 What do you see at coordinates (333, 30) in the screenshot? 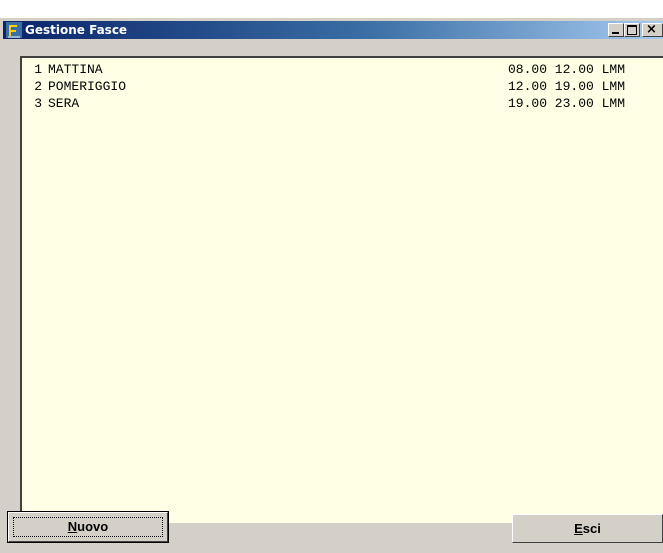
I see `title-bar: Gestione Fasce ×` at bounding box center [333, 30].